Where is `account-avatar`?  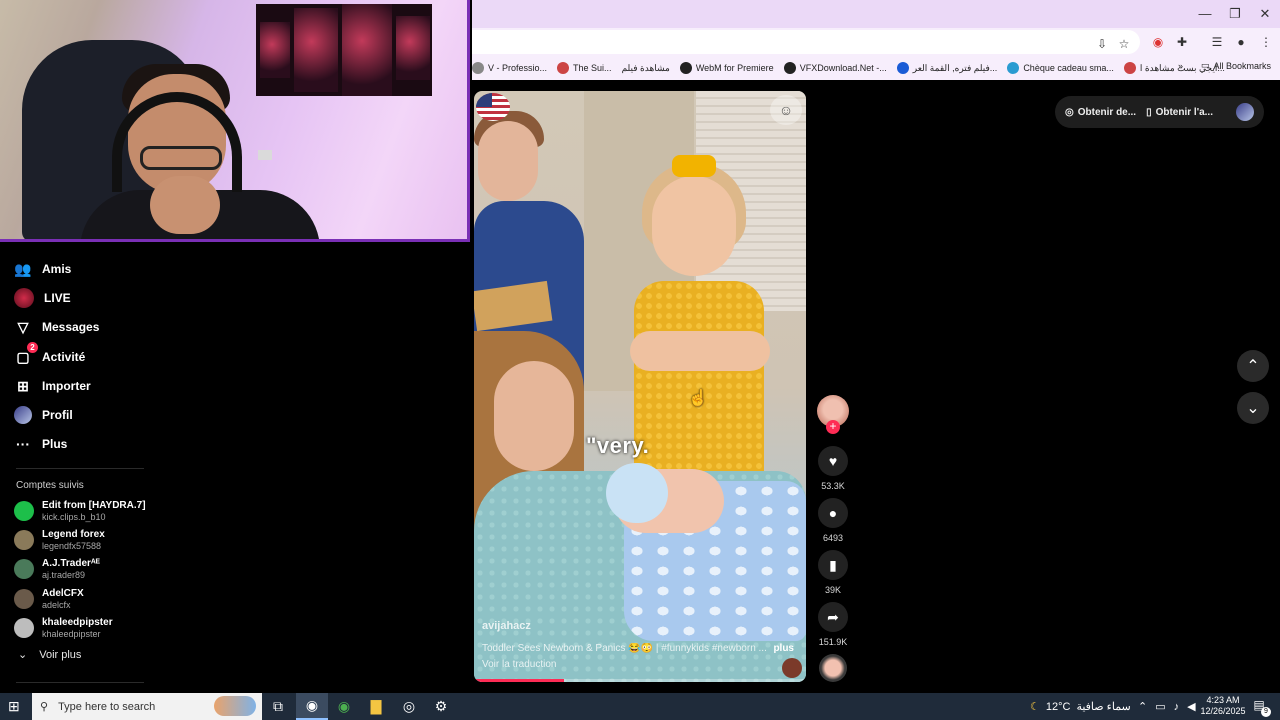
account-avatar is located at coordinates (1245, 112).